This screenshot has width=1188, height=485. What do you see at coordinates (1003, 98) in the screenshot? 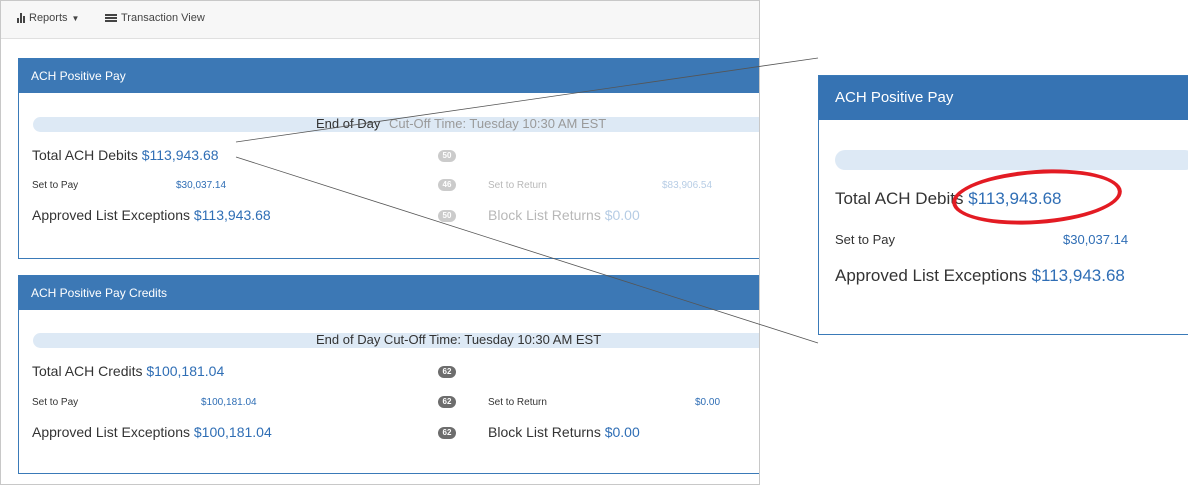
I see `zoom-panel-title: ACH Positive Pay` at bounding box center [1003, 98].